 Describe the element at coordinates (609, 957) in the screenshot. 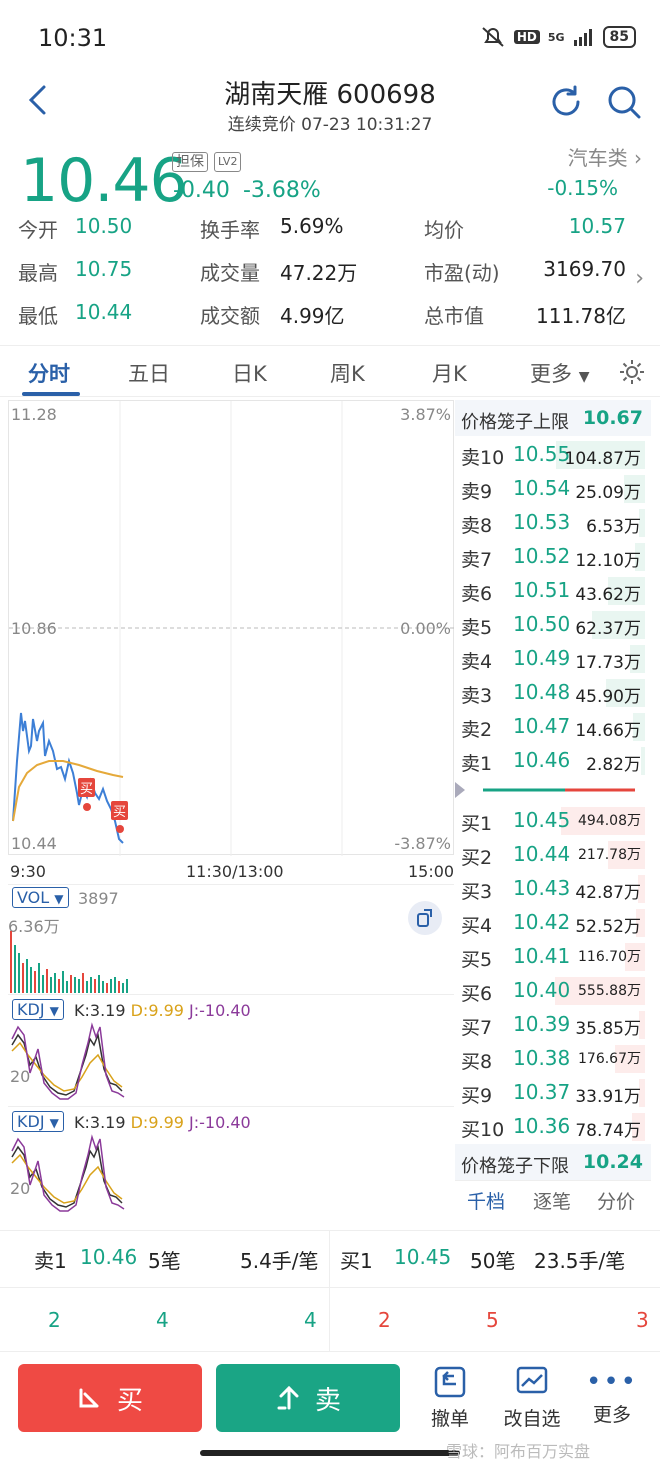

I see `bid-volume: 116.70万` at that location.